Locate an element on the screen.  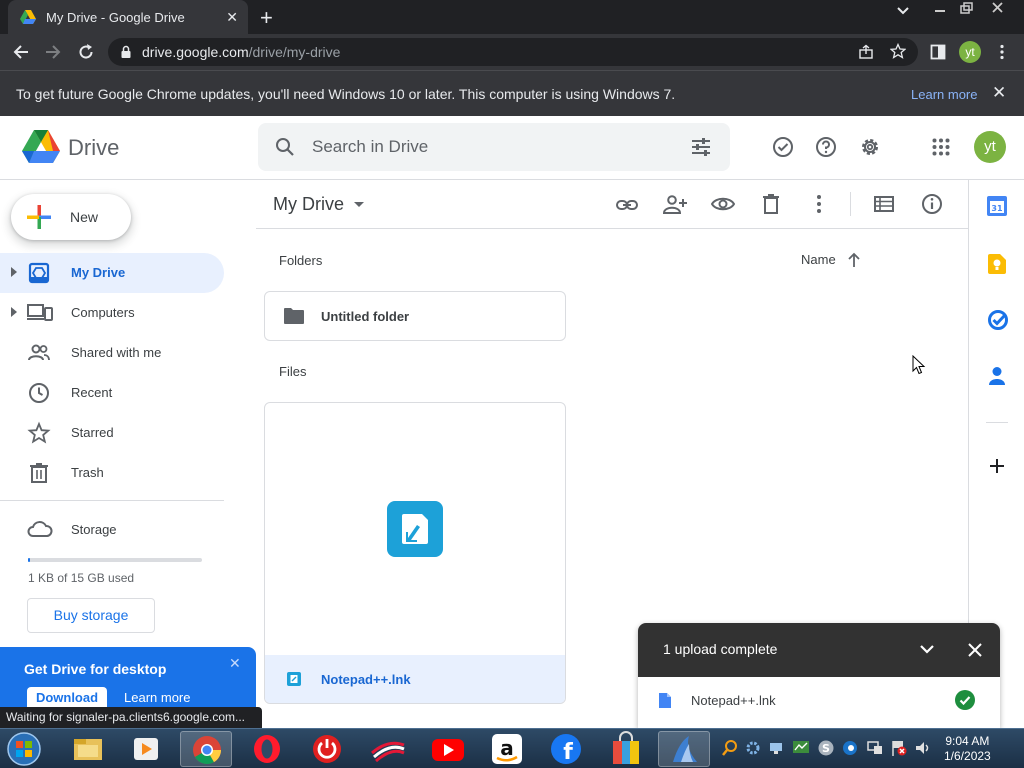
get-link-icon is located at coordinates (627, 205).